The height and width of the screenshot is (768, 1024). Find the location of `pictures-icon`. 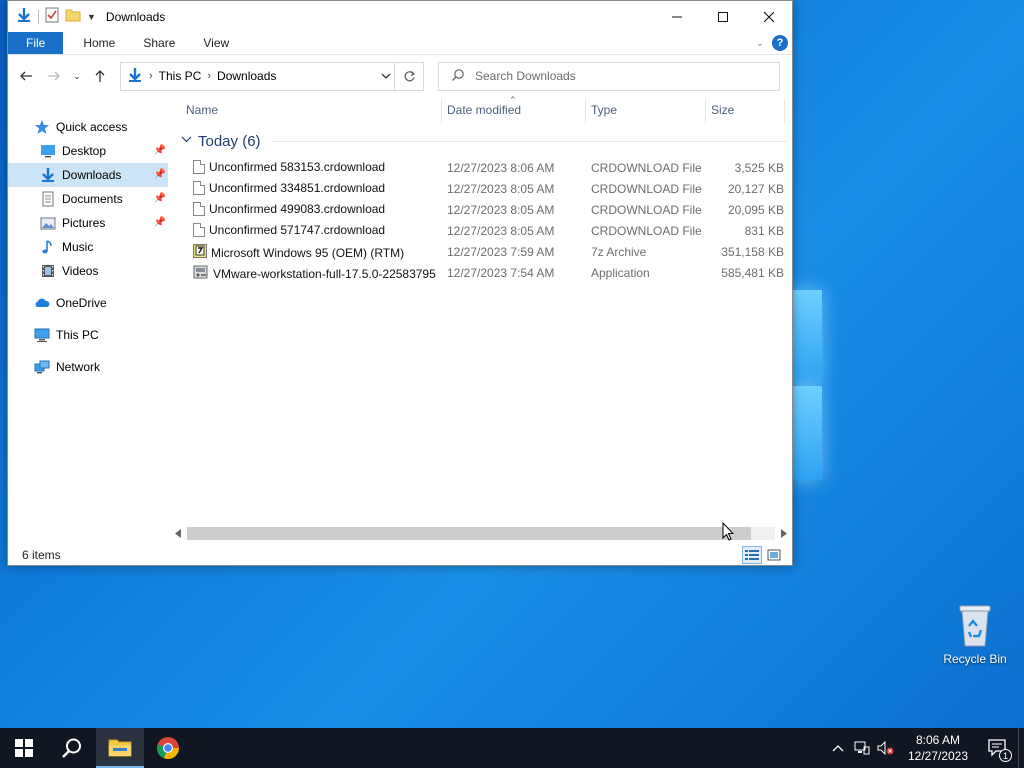

pictures-icon is located at coordinates (48, 223).